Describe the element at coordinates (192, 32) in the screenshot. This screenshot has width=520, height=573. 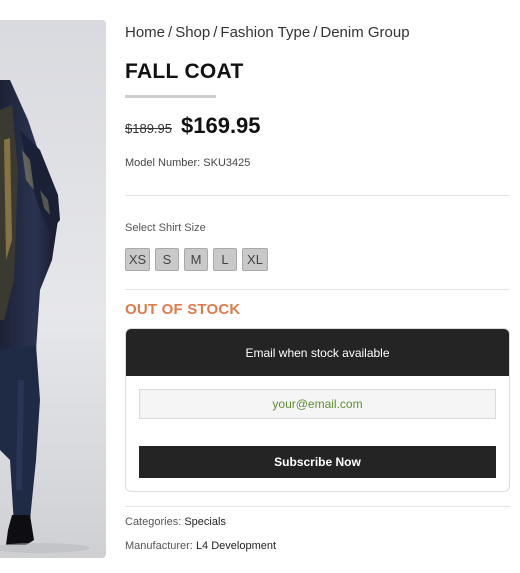
I see `breadcrumb-shop: Shop` at that location.